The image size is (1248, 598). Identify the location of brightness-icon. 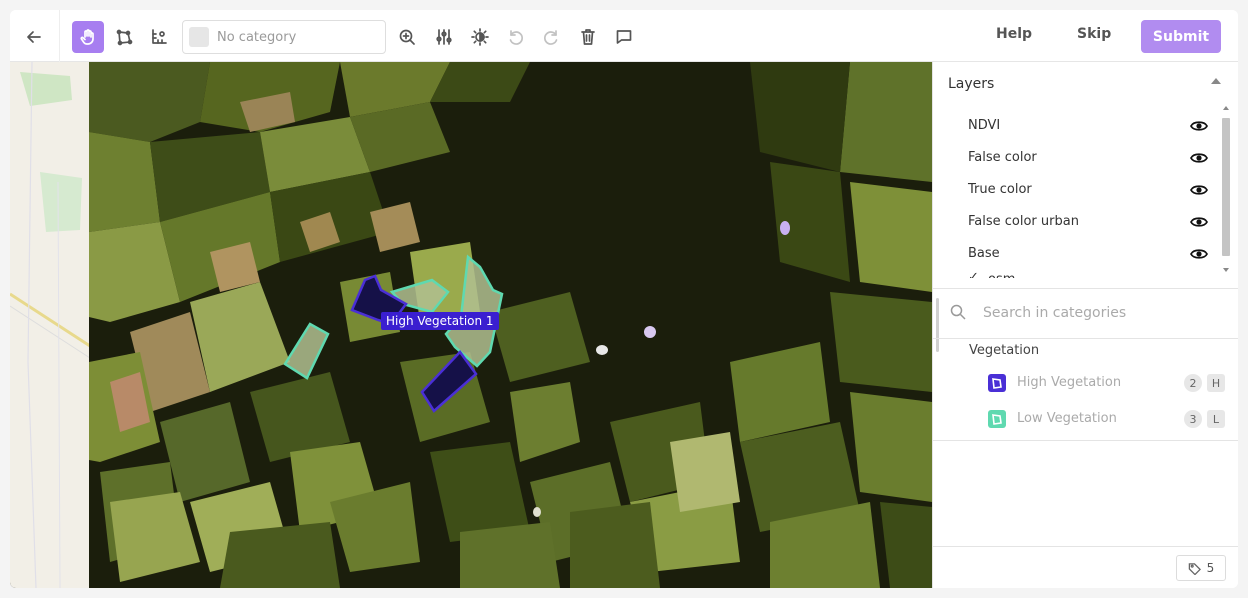
(480, 37).